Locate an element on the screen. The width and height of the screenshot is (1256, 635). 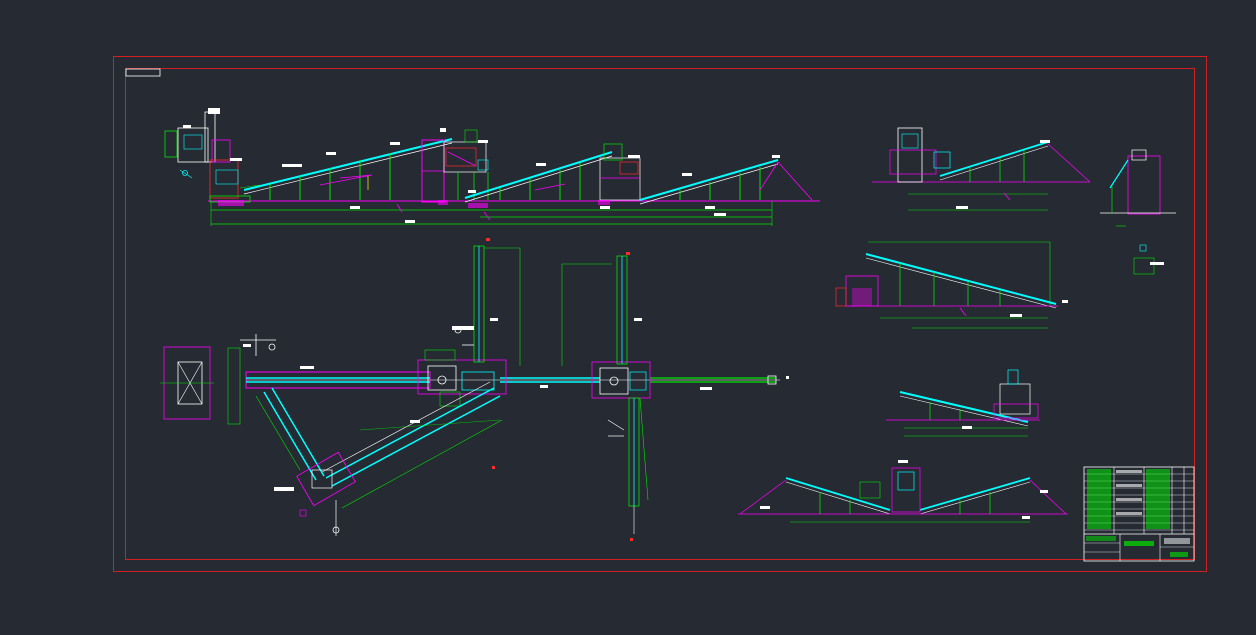
title-block is located at coordinates (1139, 514).